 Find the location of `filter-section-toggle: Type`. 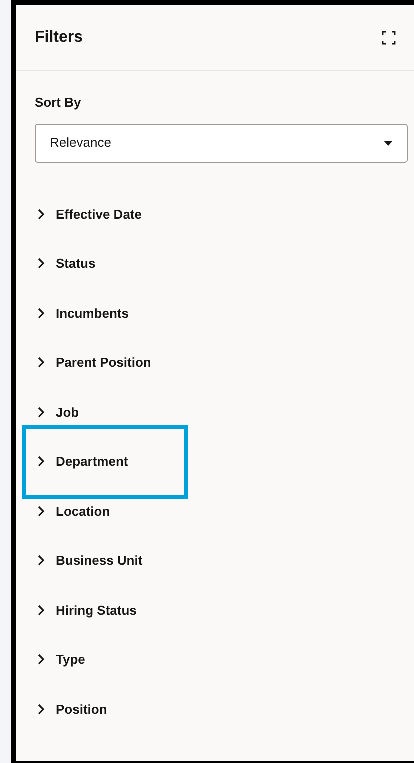

filter-section-toggle: Type is located at coordinates (60, 660).